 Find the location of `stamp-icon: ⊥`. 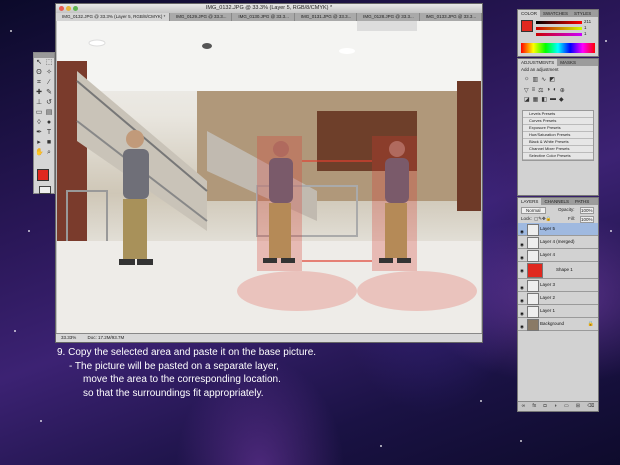

stamp-icon: ⊥ is located at coordinates (39, 103).